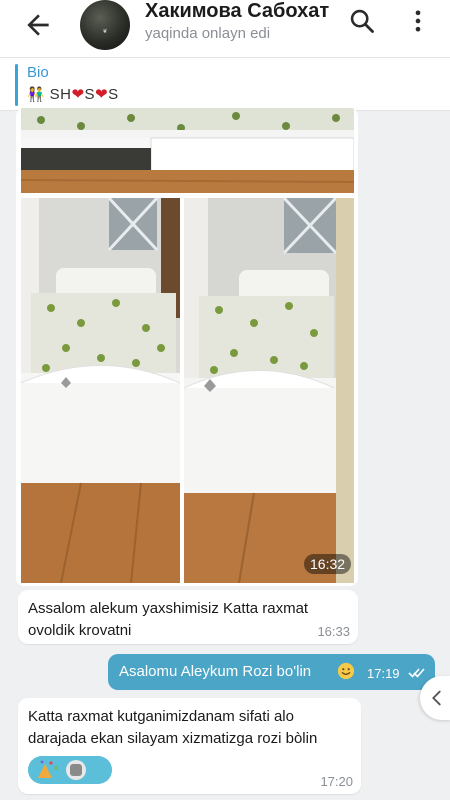  I want to click on arrow-left-icon, so click(38, 25).